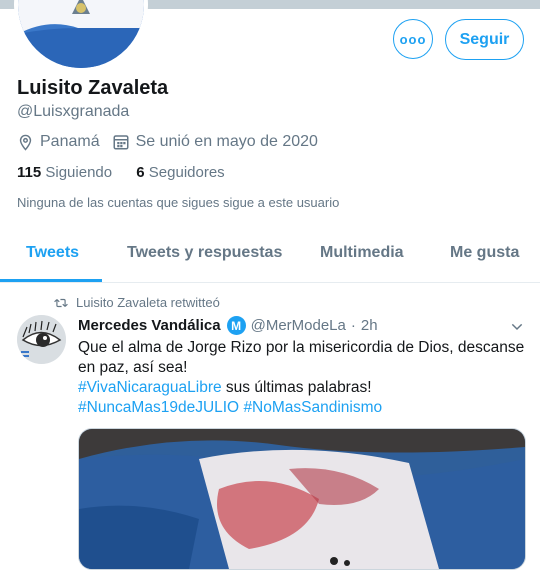 This screenshot has height=570, width=540. What do you see at coordinates (25, 142) in the screenshot?
I see `location-pin-icon` at bounding box center [25, 142].